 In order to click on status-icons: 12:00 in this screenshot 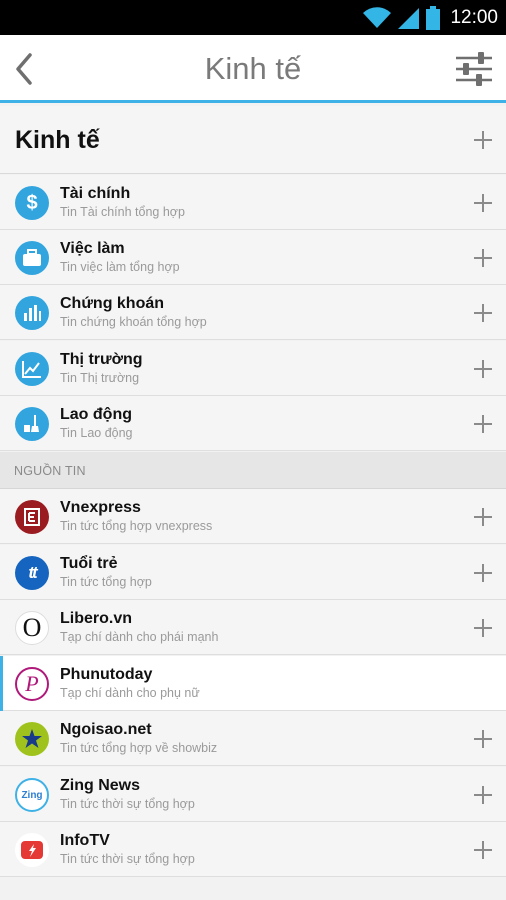, I will do `click(430, 18)`.